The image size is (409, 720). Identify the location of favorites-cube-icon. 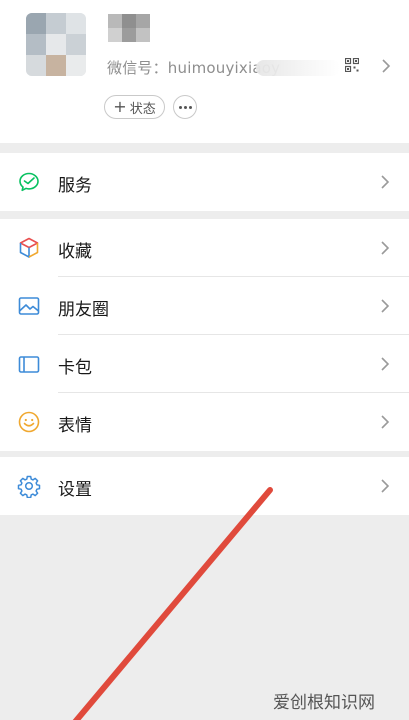
(29, 247).